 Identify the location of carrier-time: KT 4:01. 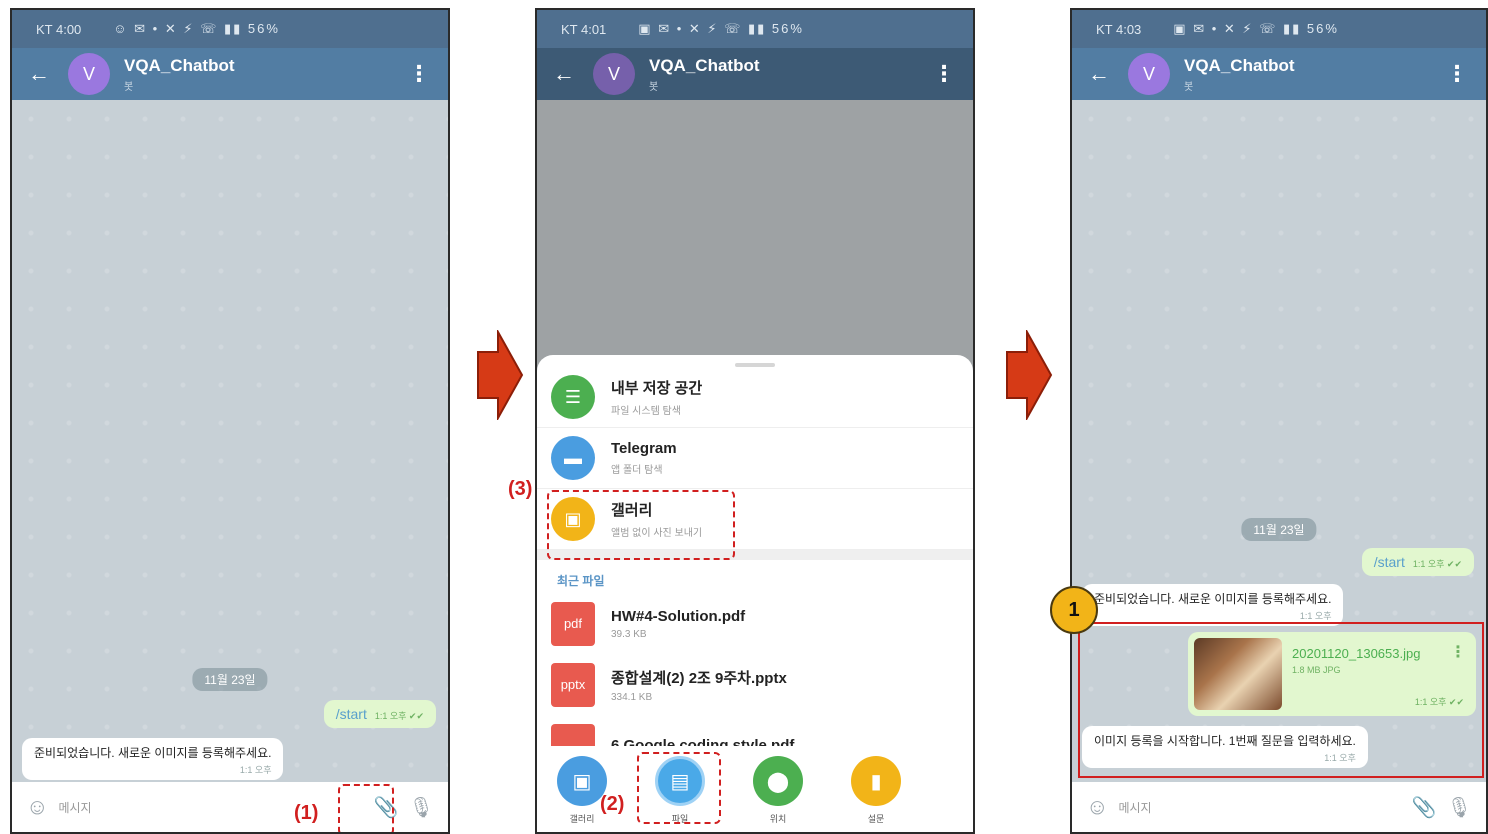
(584, 29).